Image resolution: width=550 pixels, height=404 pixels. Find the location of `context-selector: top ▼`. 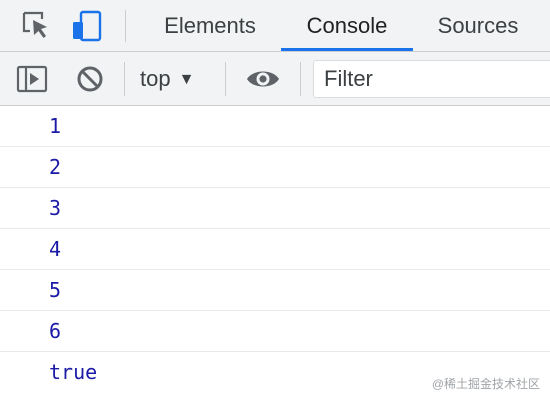

context-selector: top ▼ is located at coordinates (167, 78).